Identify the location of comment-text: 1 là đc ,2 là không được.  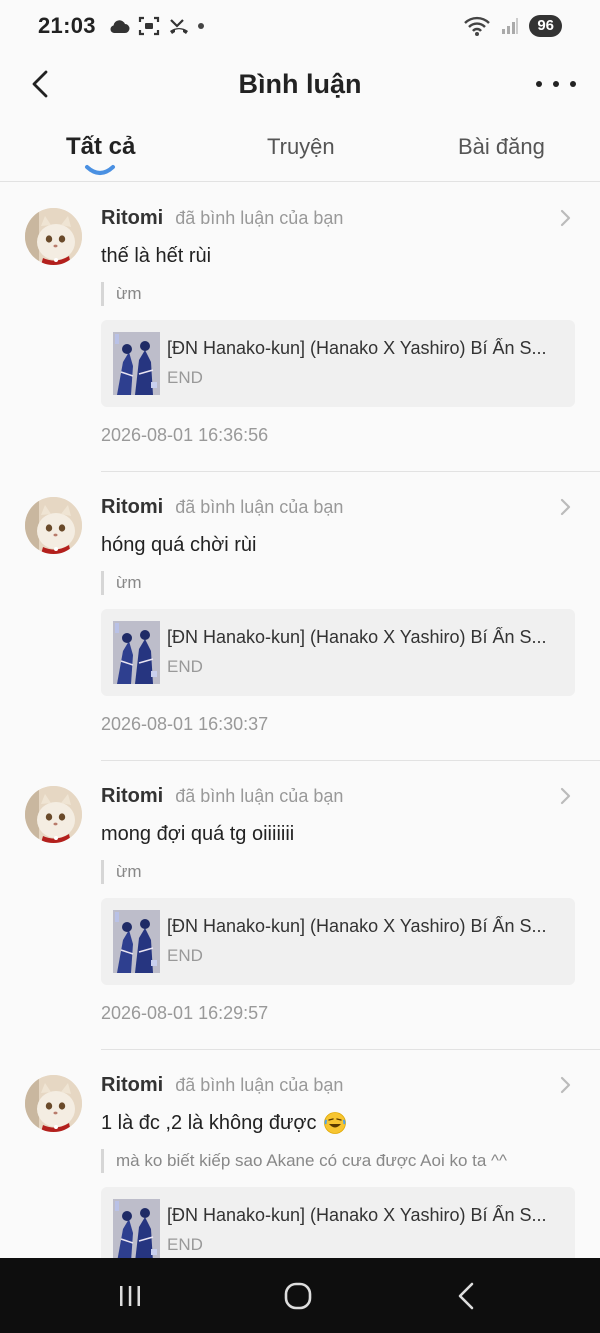
(338, 1123).